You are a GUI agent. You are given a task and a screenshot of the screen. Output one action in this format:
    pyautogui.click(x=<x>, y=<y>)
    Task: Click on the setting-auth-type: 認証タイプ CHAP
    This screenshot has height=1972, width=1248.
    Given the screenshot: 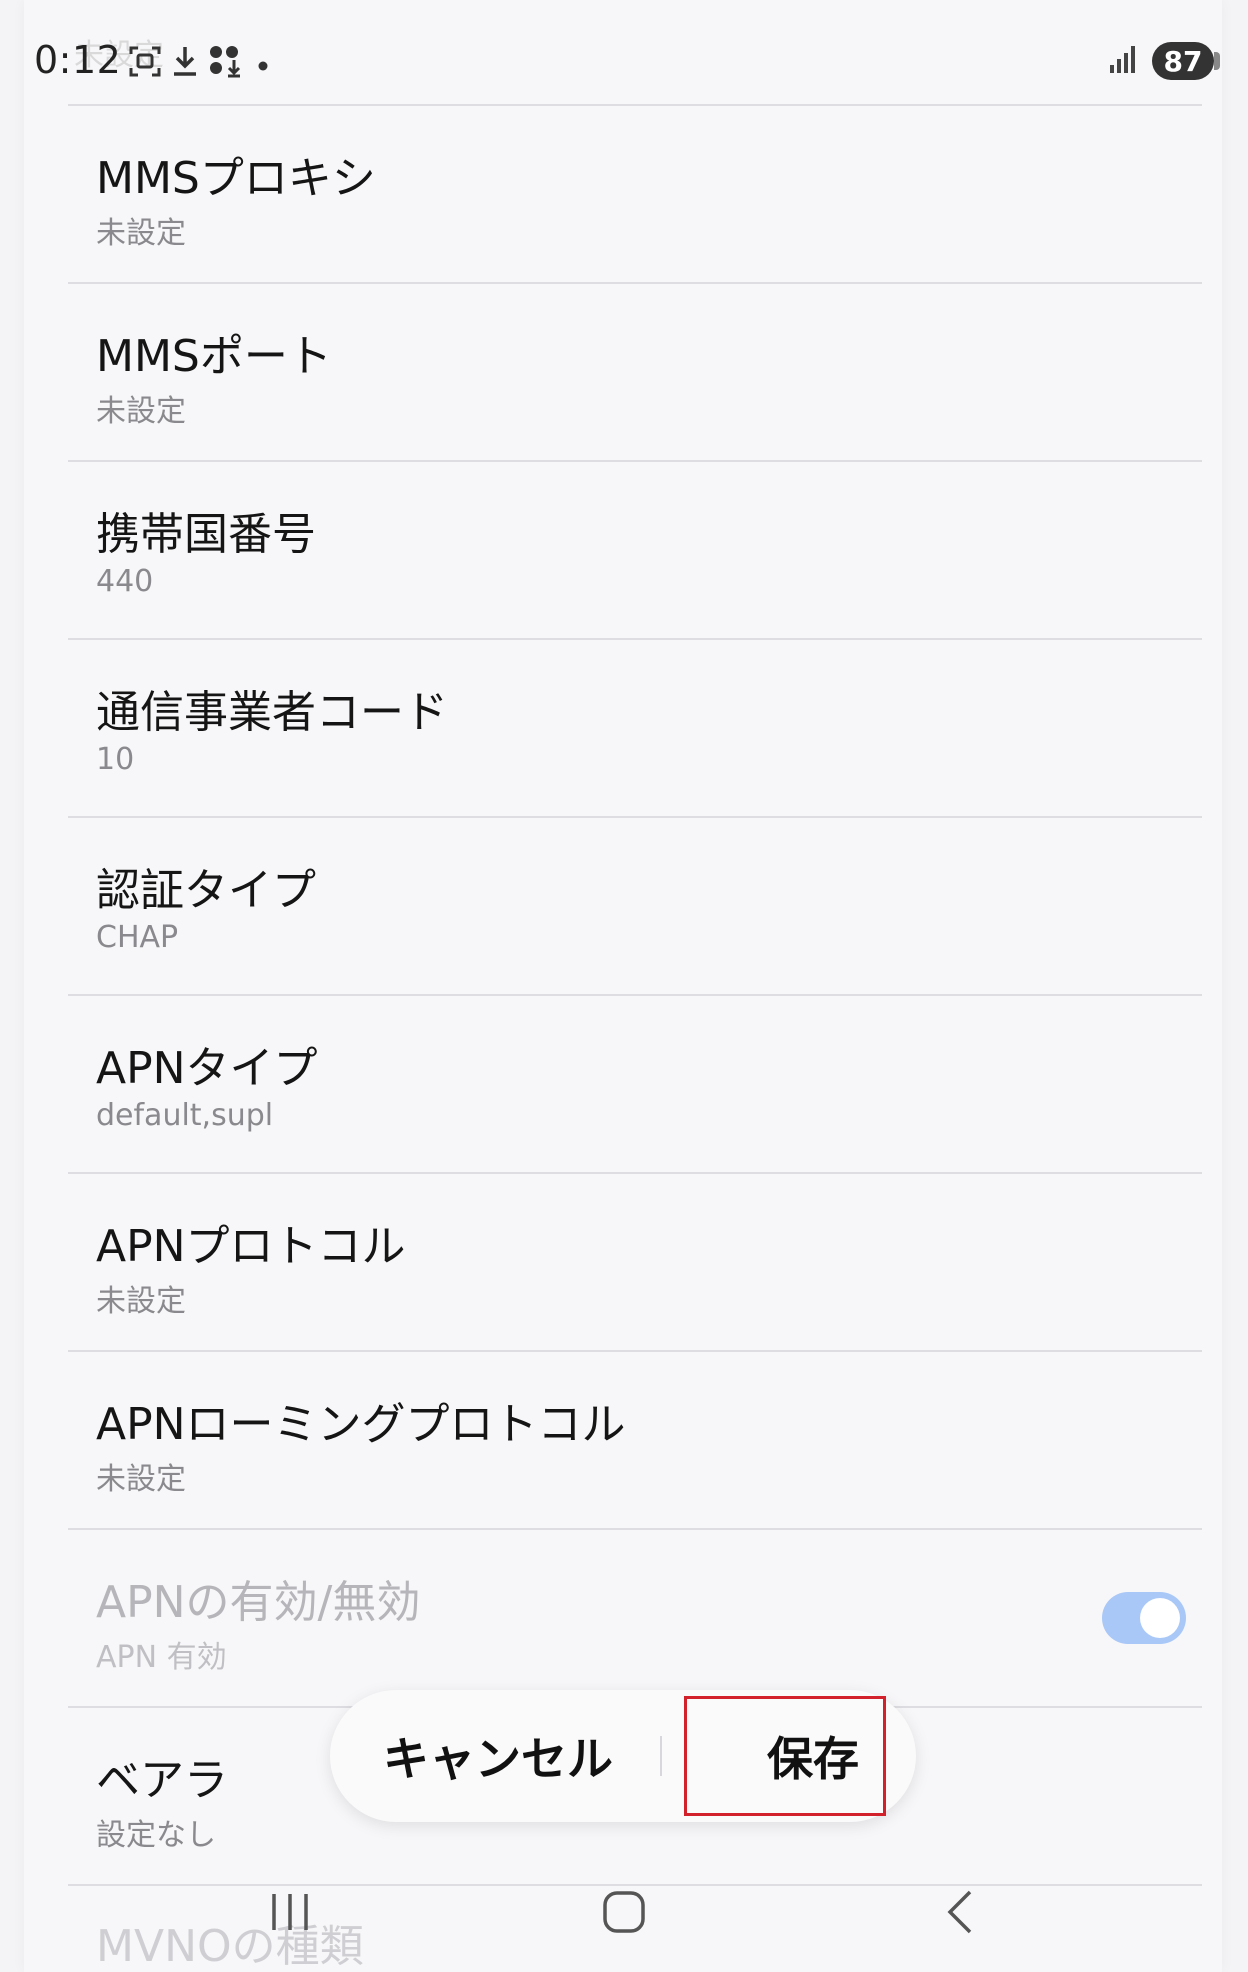 What is the action you would take?
    pyautogui.click(x=635, y=906)
    